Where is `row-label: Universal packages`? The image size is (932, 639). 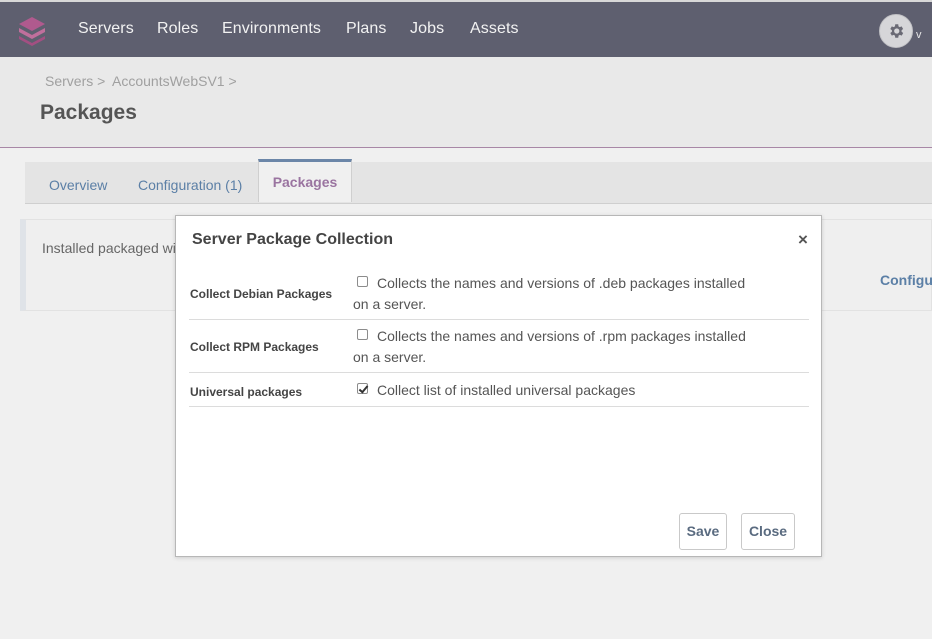
row-label: Universal packages is located at coordinates (246, 392).